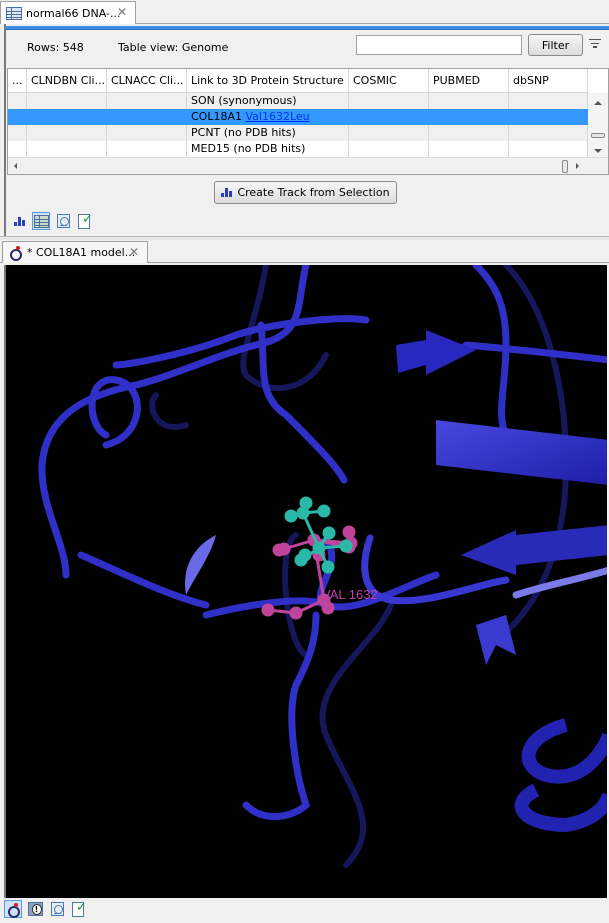 This screenshot has height=923, width=609. What do you see at coordinates (548, 81) in the screenshot?
I see `column-header-dbsnp: dbSNP` at bounding box center [548, 81].